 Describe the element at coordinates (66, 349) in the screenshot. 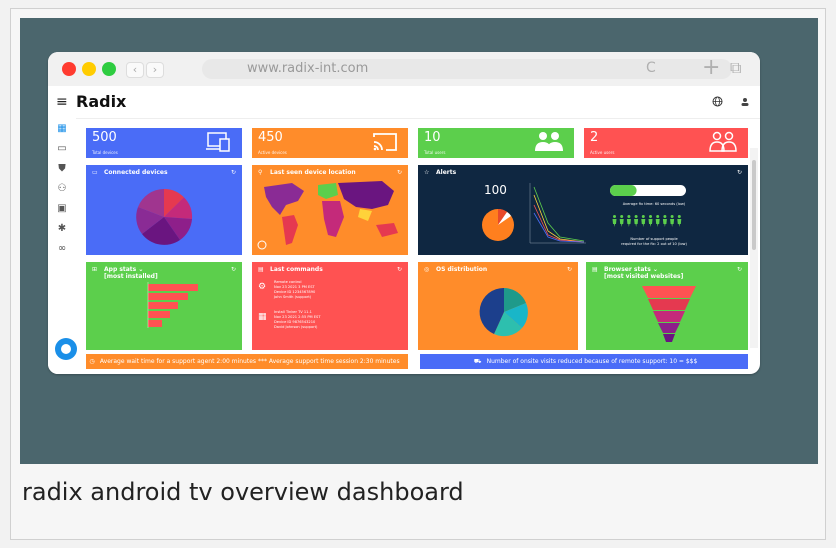

I see `chat-button` at that location.